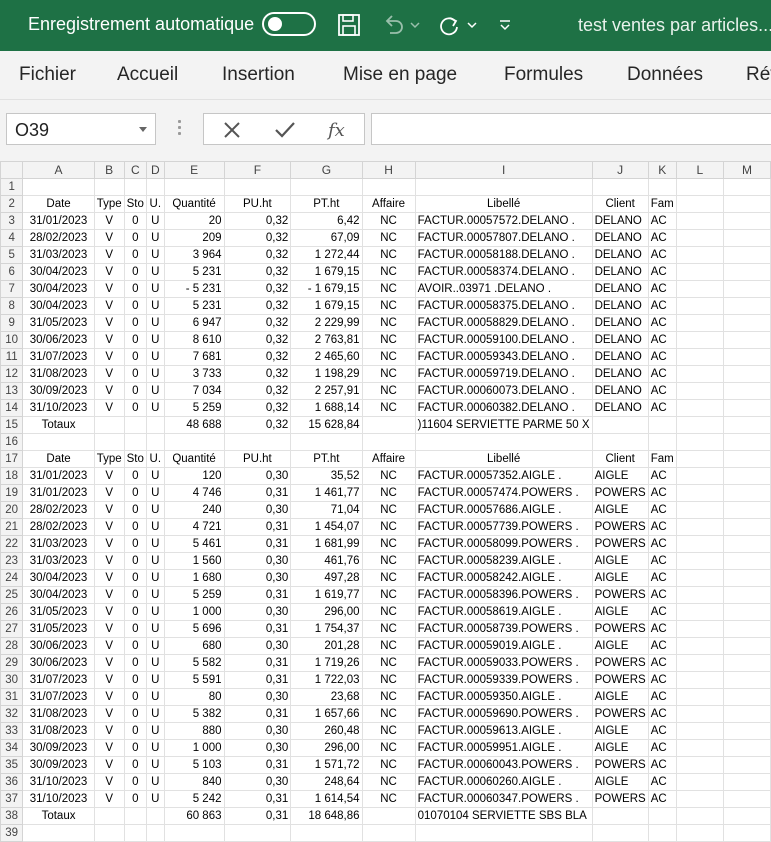  Describe the element at coordinates (326, 782) in the screenshot. I see `data-cell: 248,64` at that location.